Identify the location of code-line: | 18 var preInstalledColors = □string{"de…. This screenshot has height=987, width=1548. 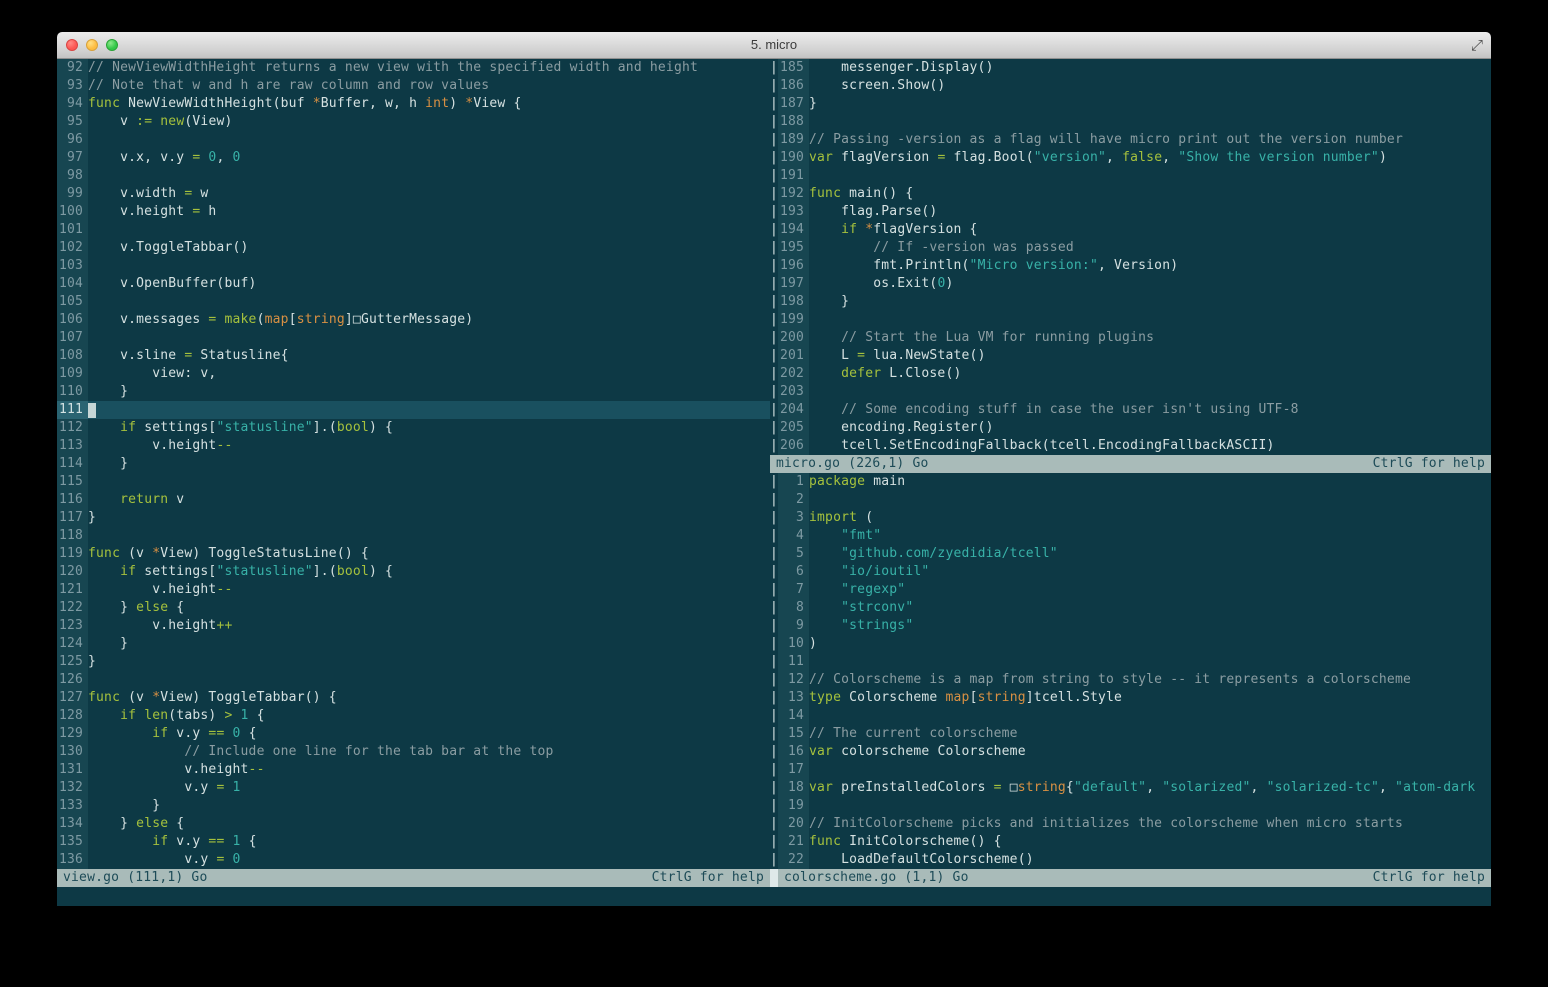
(1130, 788).